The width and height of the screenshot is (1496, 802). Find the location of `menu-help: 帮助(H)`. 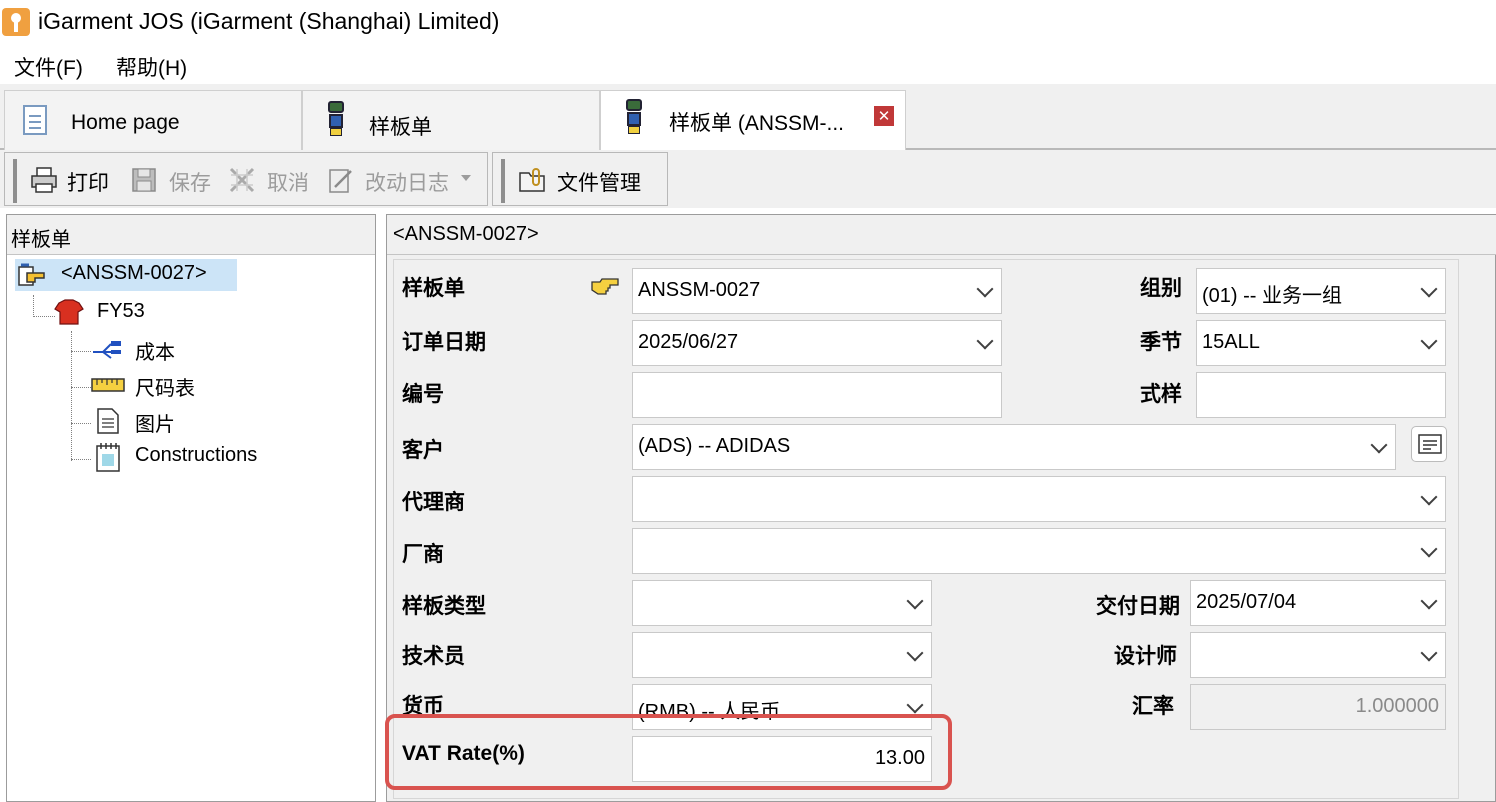

menu-help: 帮助(H) is located at coordinates (151, 67).